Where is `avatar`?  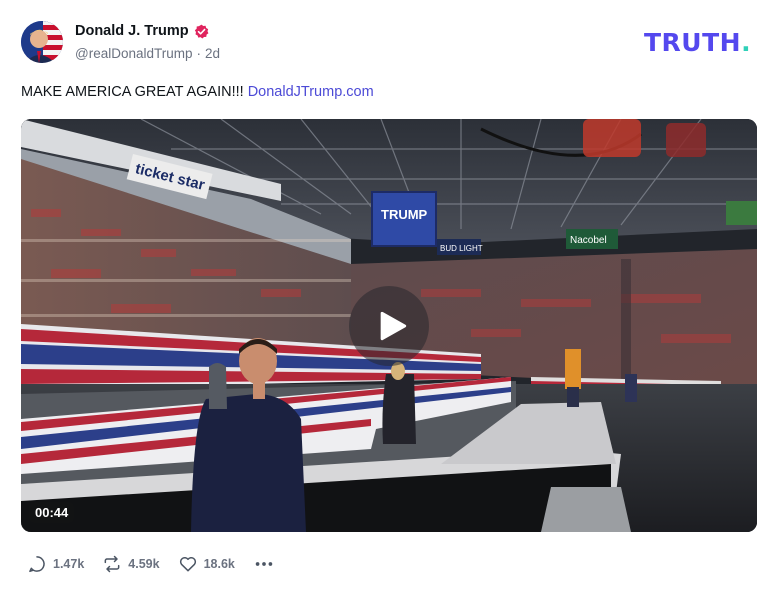
avatar is located at coordinates (42, 42).